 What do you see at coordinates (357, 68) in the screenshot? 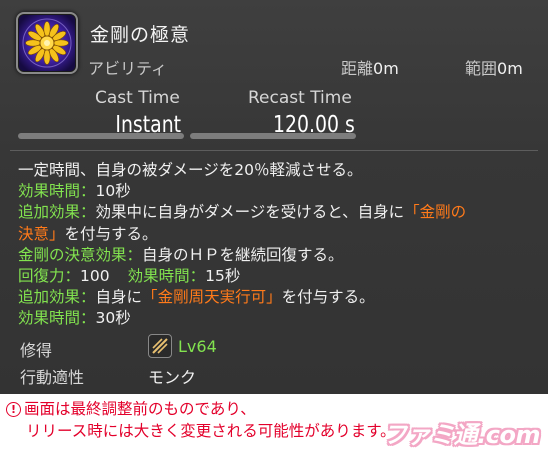
I see `distance-label: 距離` at bounding box center [357, 68].